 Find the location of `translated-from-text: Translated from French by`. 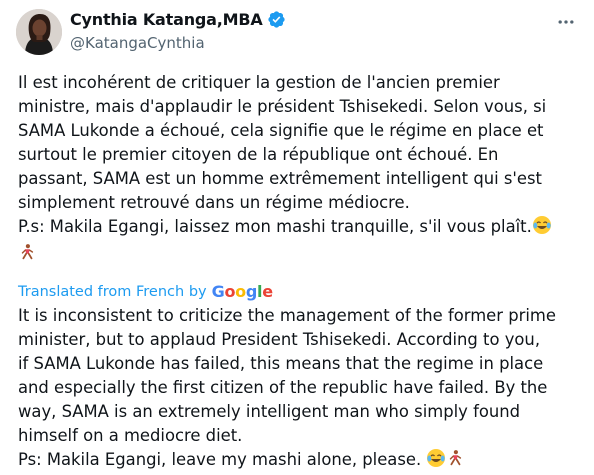

translated-from-text: Translated from French by is located at coordinates (112, 291).